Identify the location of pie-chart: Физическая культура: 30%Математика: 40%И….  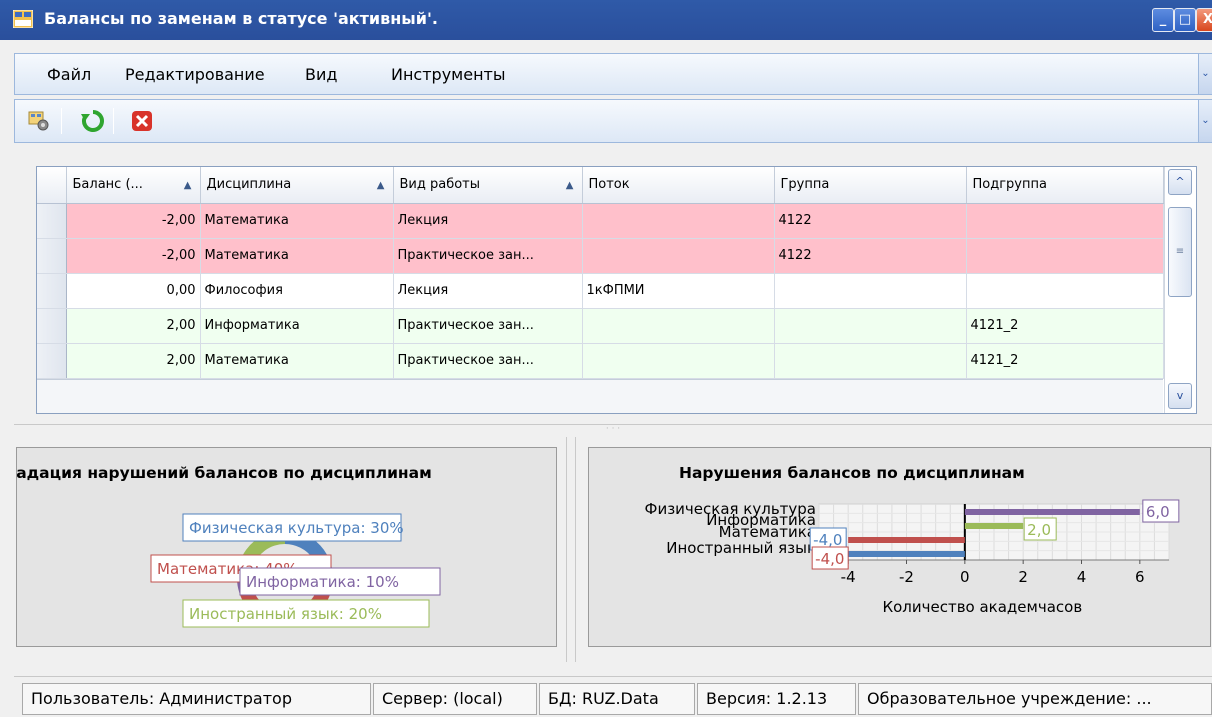
(295, 570).